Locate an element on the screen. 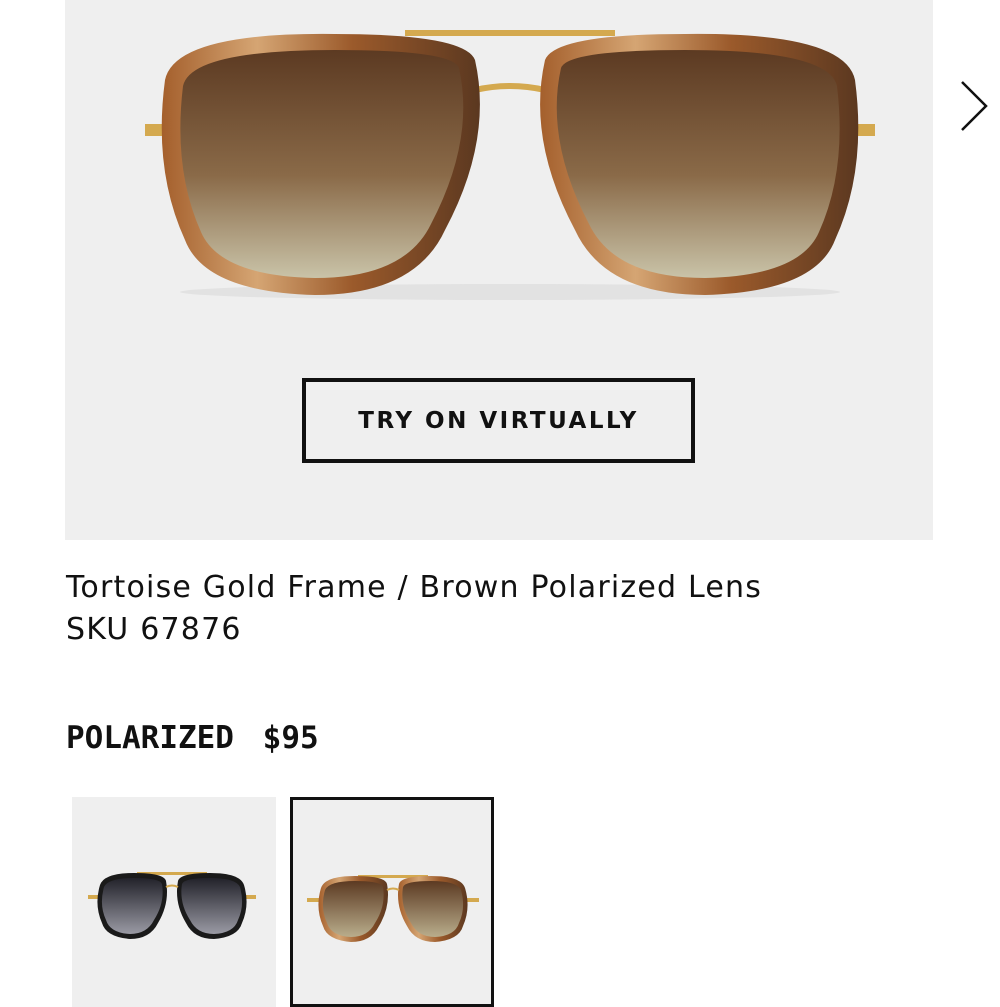 The height and width of the screenshot is (1007, 1000). lens-type-label: POLARIZED is located at coordinates (150, 738).